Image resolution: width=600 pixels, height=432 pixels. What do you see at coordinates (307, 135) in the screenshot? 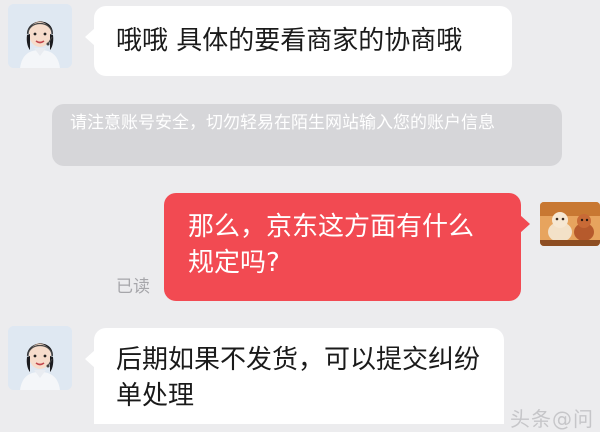
I see `security-notice: 请注意账号安全，切勿轻易在陌生网站输入您的账户信息` at bounding box center [307, 135].